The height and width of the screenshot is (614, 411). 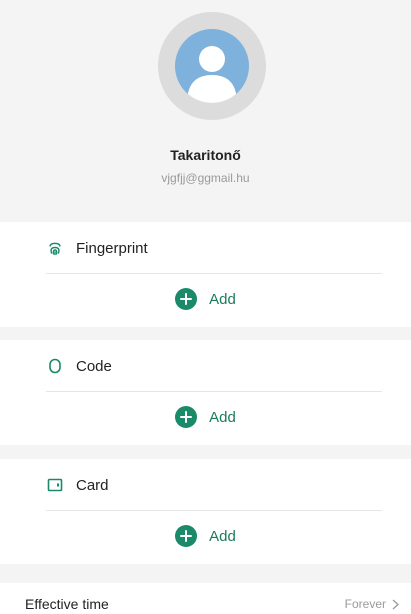 I want to click on effective-time-row: Effective time Forever, so click(x=205, y=598).